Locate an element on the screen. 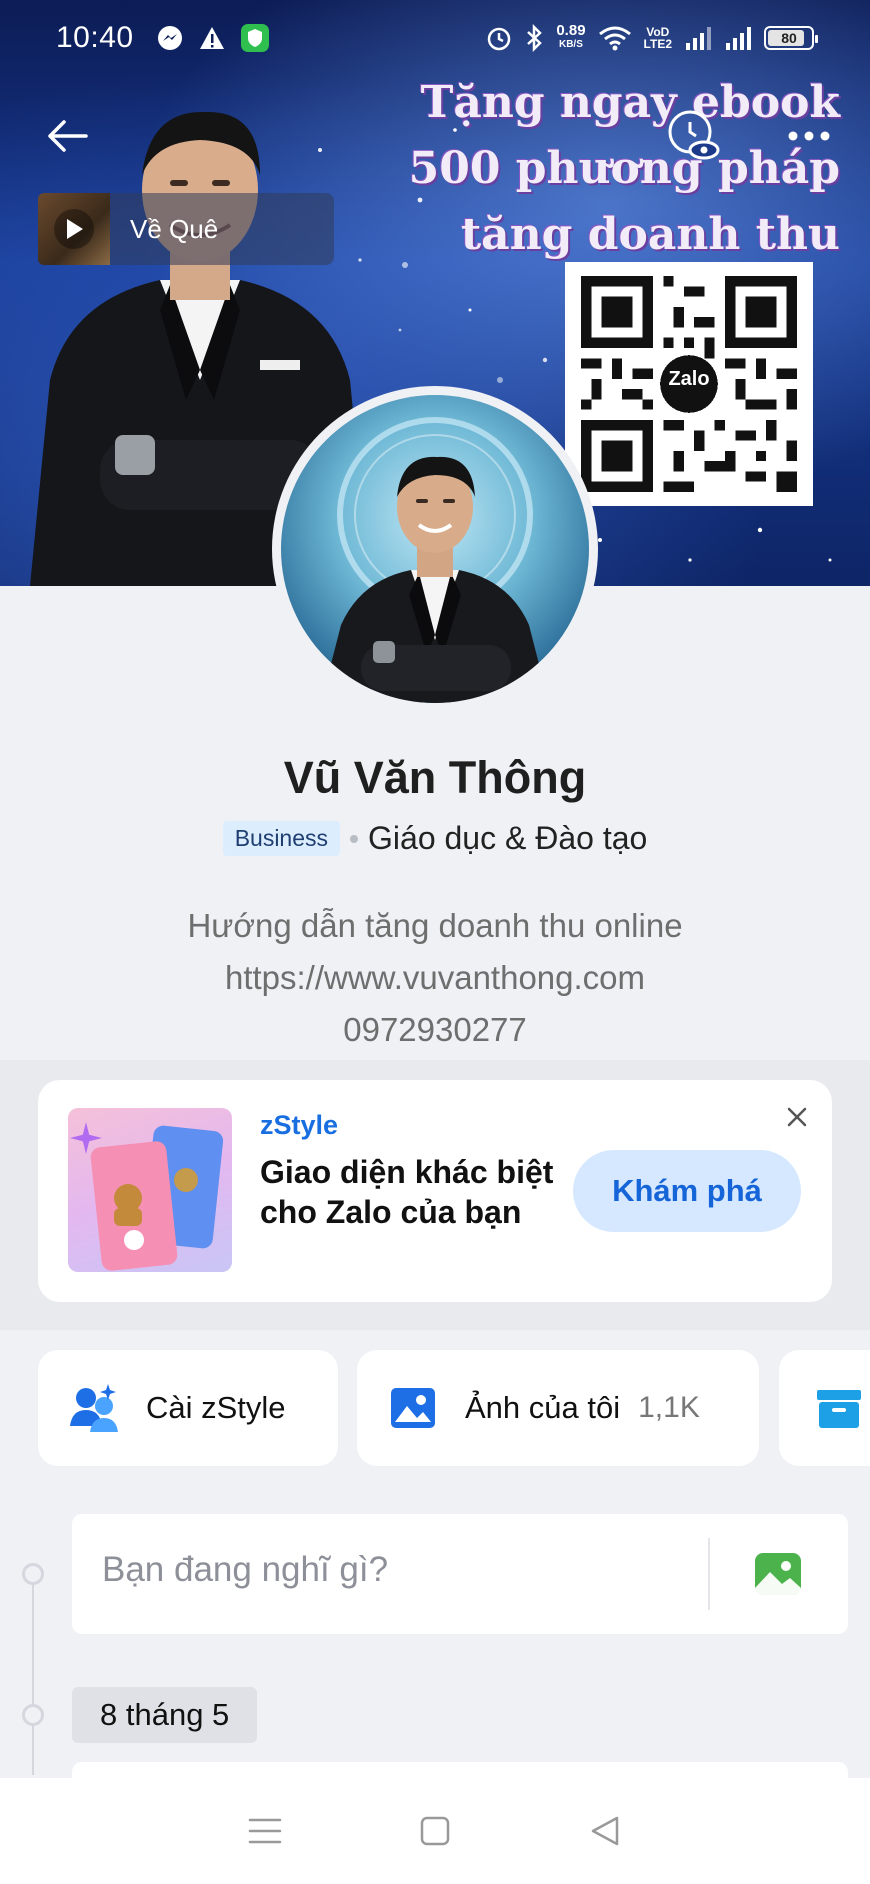  profile-category-row: Business Giáo dục & Đào tạo is located at coordinates (435, 838).